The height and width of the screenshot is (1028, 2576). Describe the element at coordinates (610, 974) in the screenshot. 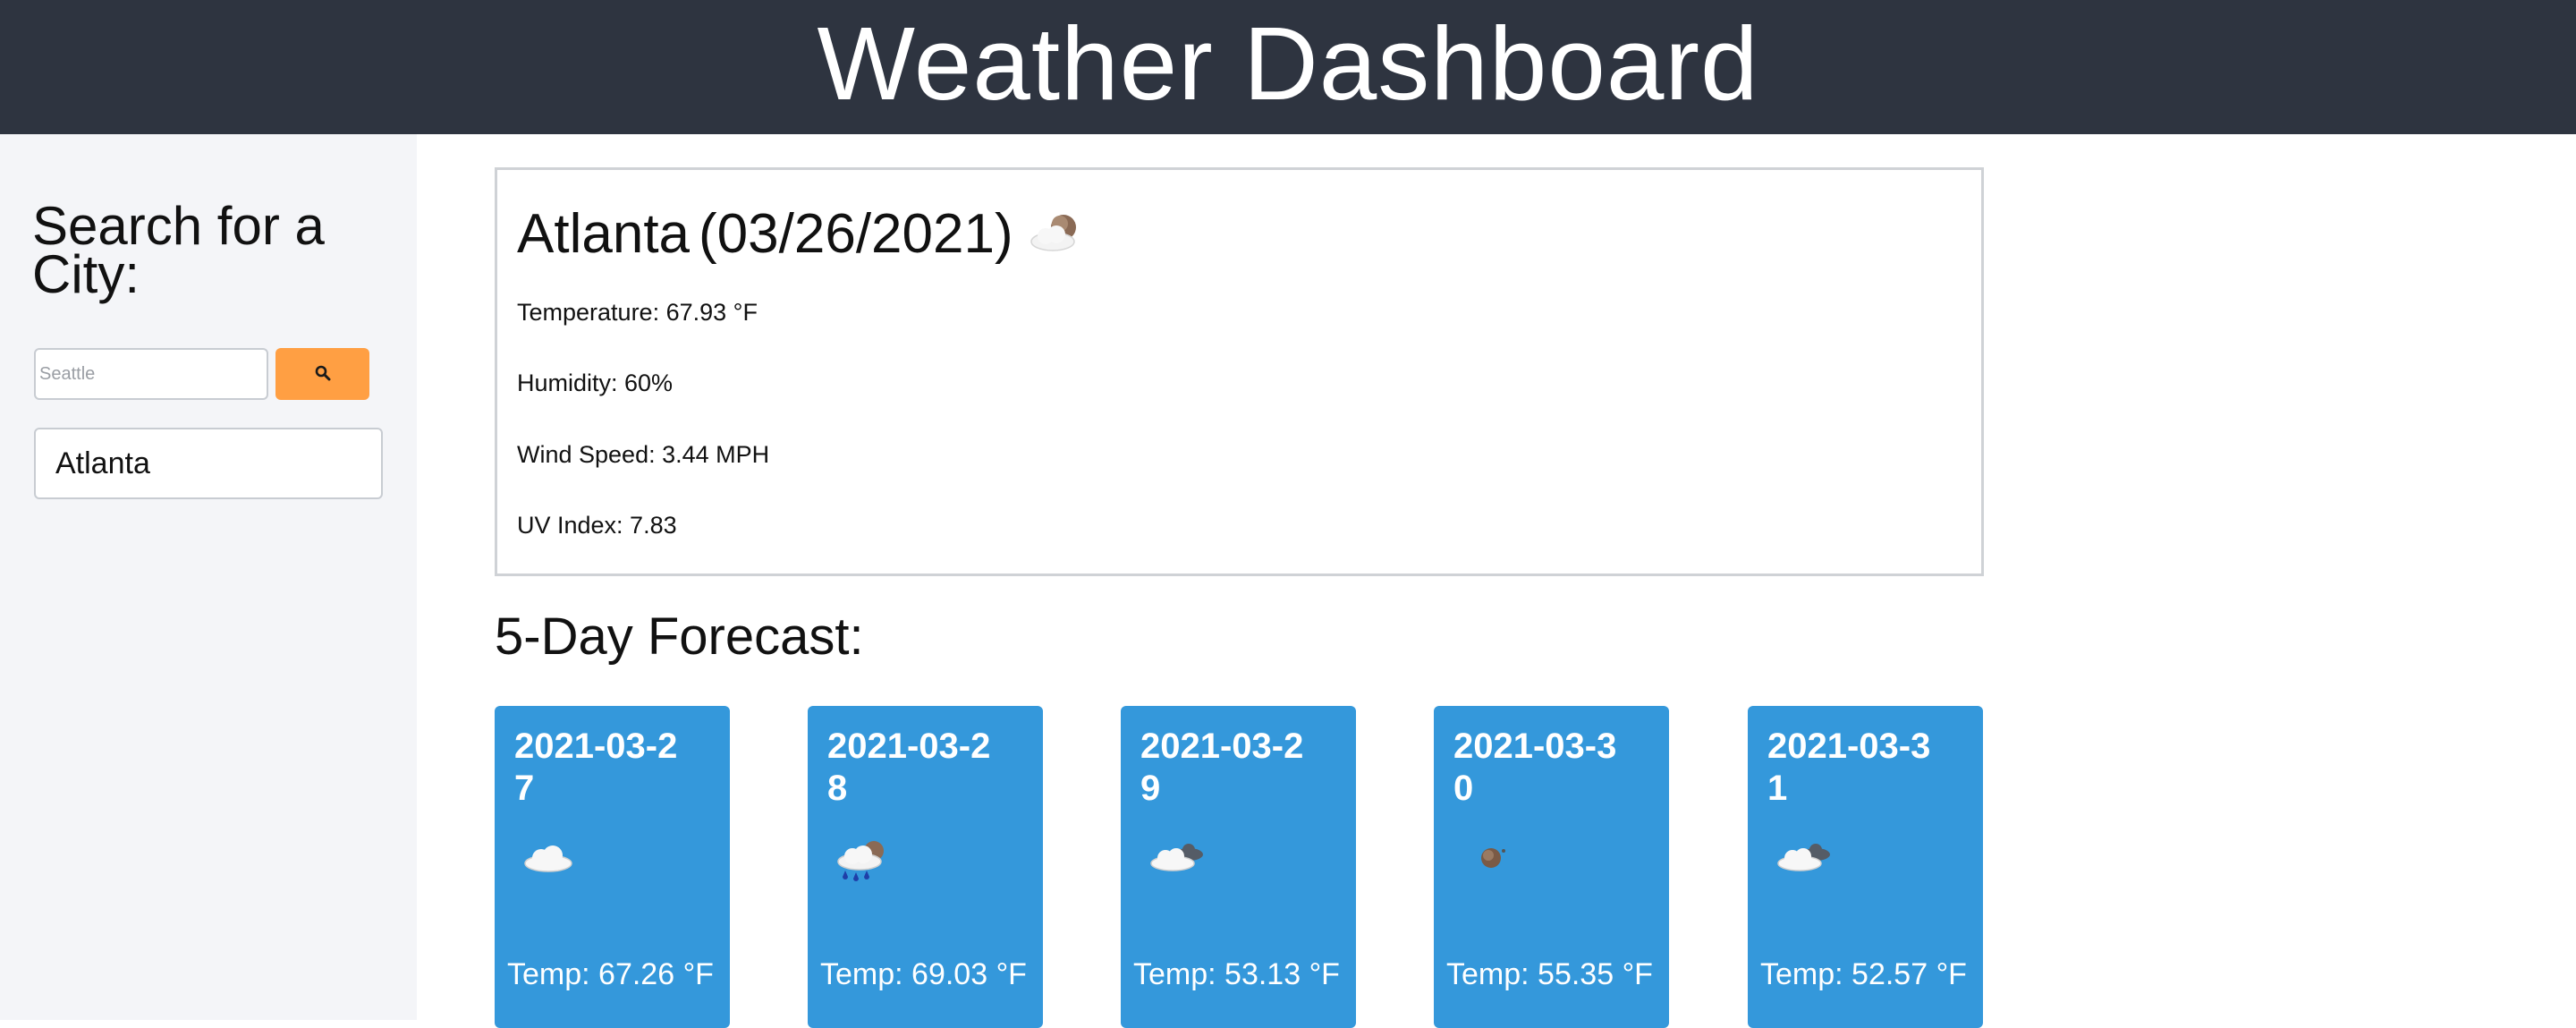

I see `forecast-temp: Temp: 67.26 °F` at that location.